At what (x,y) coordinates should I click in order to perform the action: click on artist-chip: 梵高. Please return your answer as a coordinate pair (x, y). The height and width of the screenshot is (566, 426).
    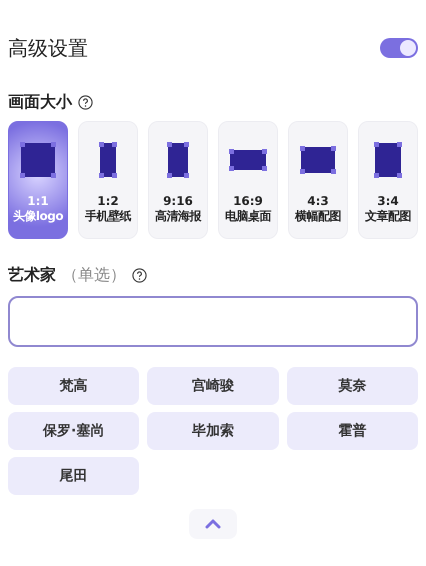
    Looking at the image, I should click on (74, 386).